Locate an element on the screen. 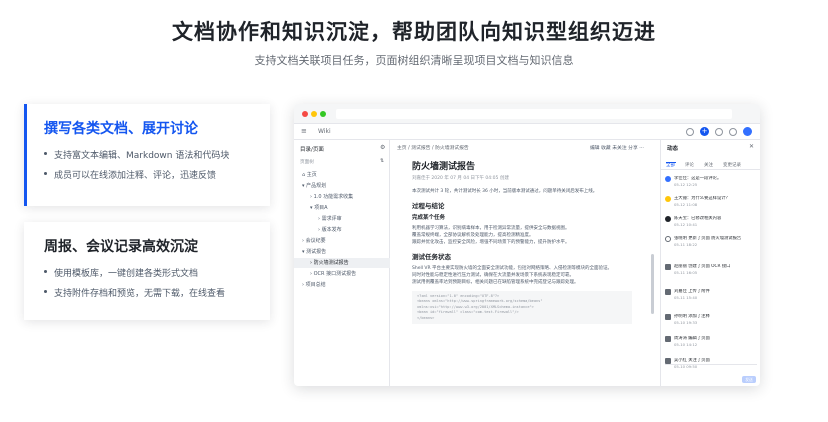 This screenshot has width=828, height=422. feature-item: 支持附件存档和预览，无需下载，在线查看 is located at coordinates (157, 292).